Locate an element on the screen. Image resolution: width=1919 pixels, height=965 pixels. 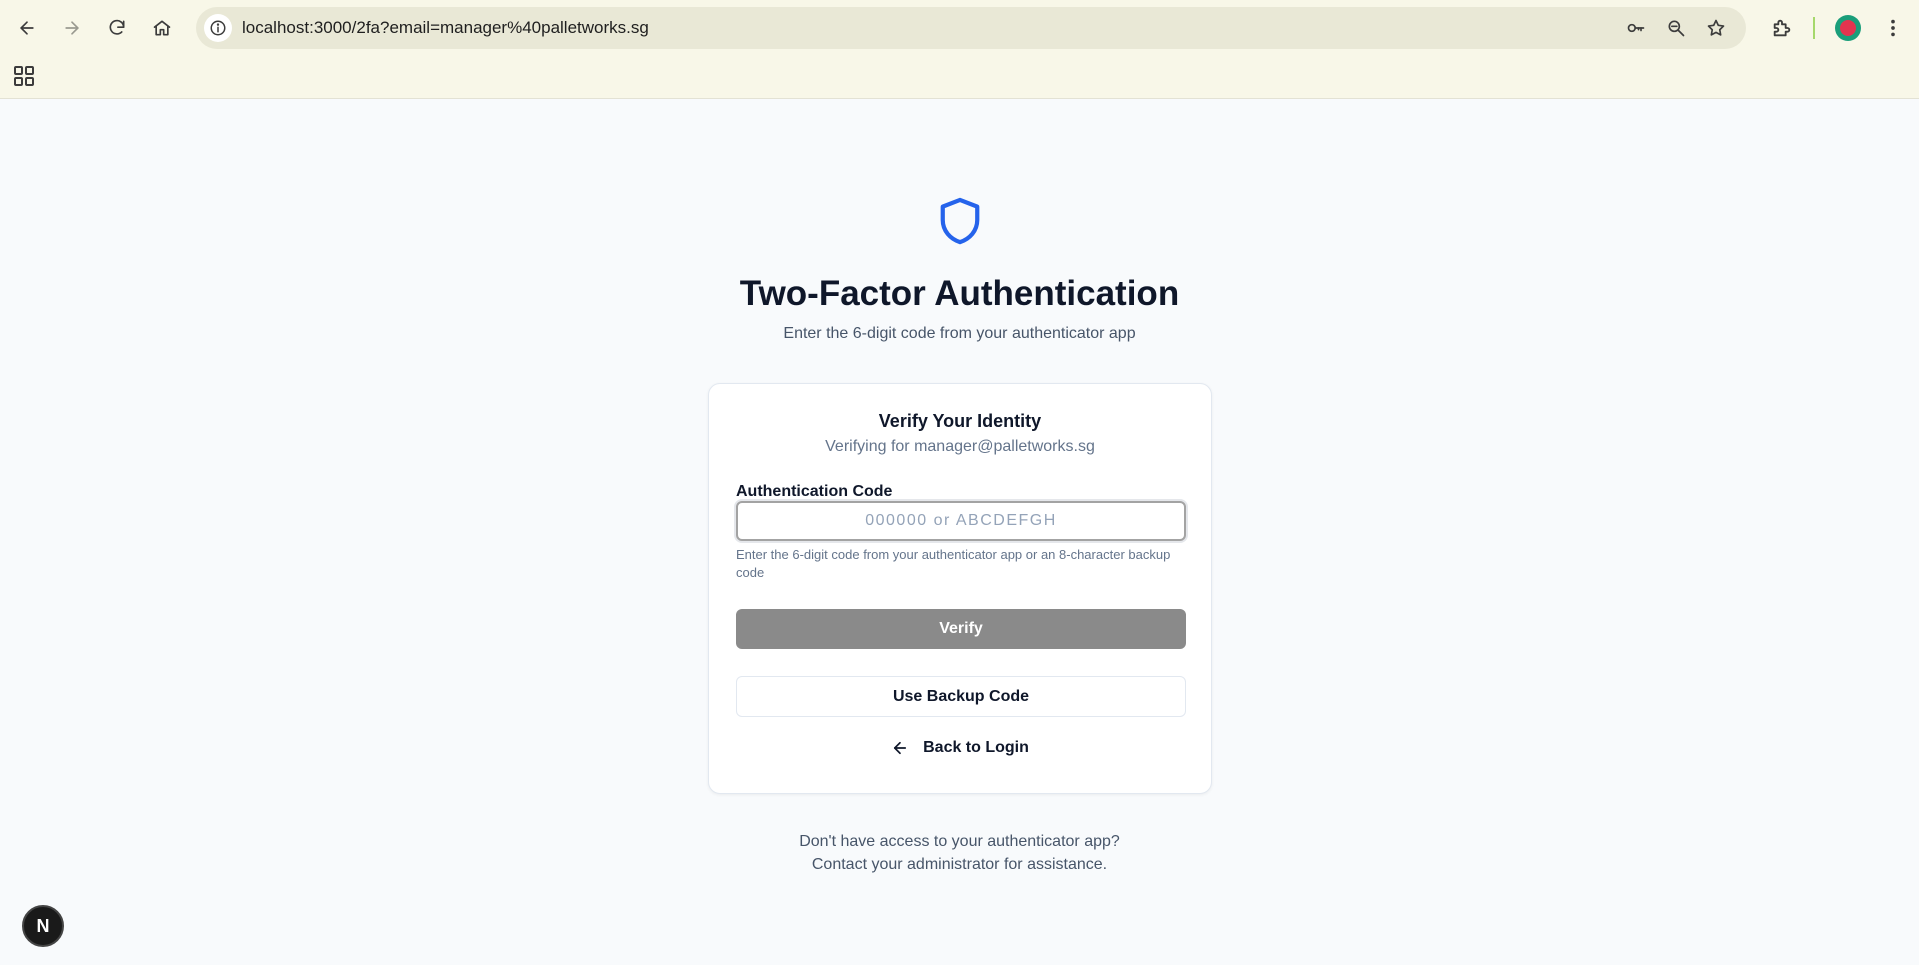
back-icon is located at coordinates (27, 28).